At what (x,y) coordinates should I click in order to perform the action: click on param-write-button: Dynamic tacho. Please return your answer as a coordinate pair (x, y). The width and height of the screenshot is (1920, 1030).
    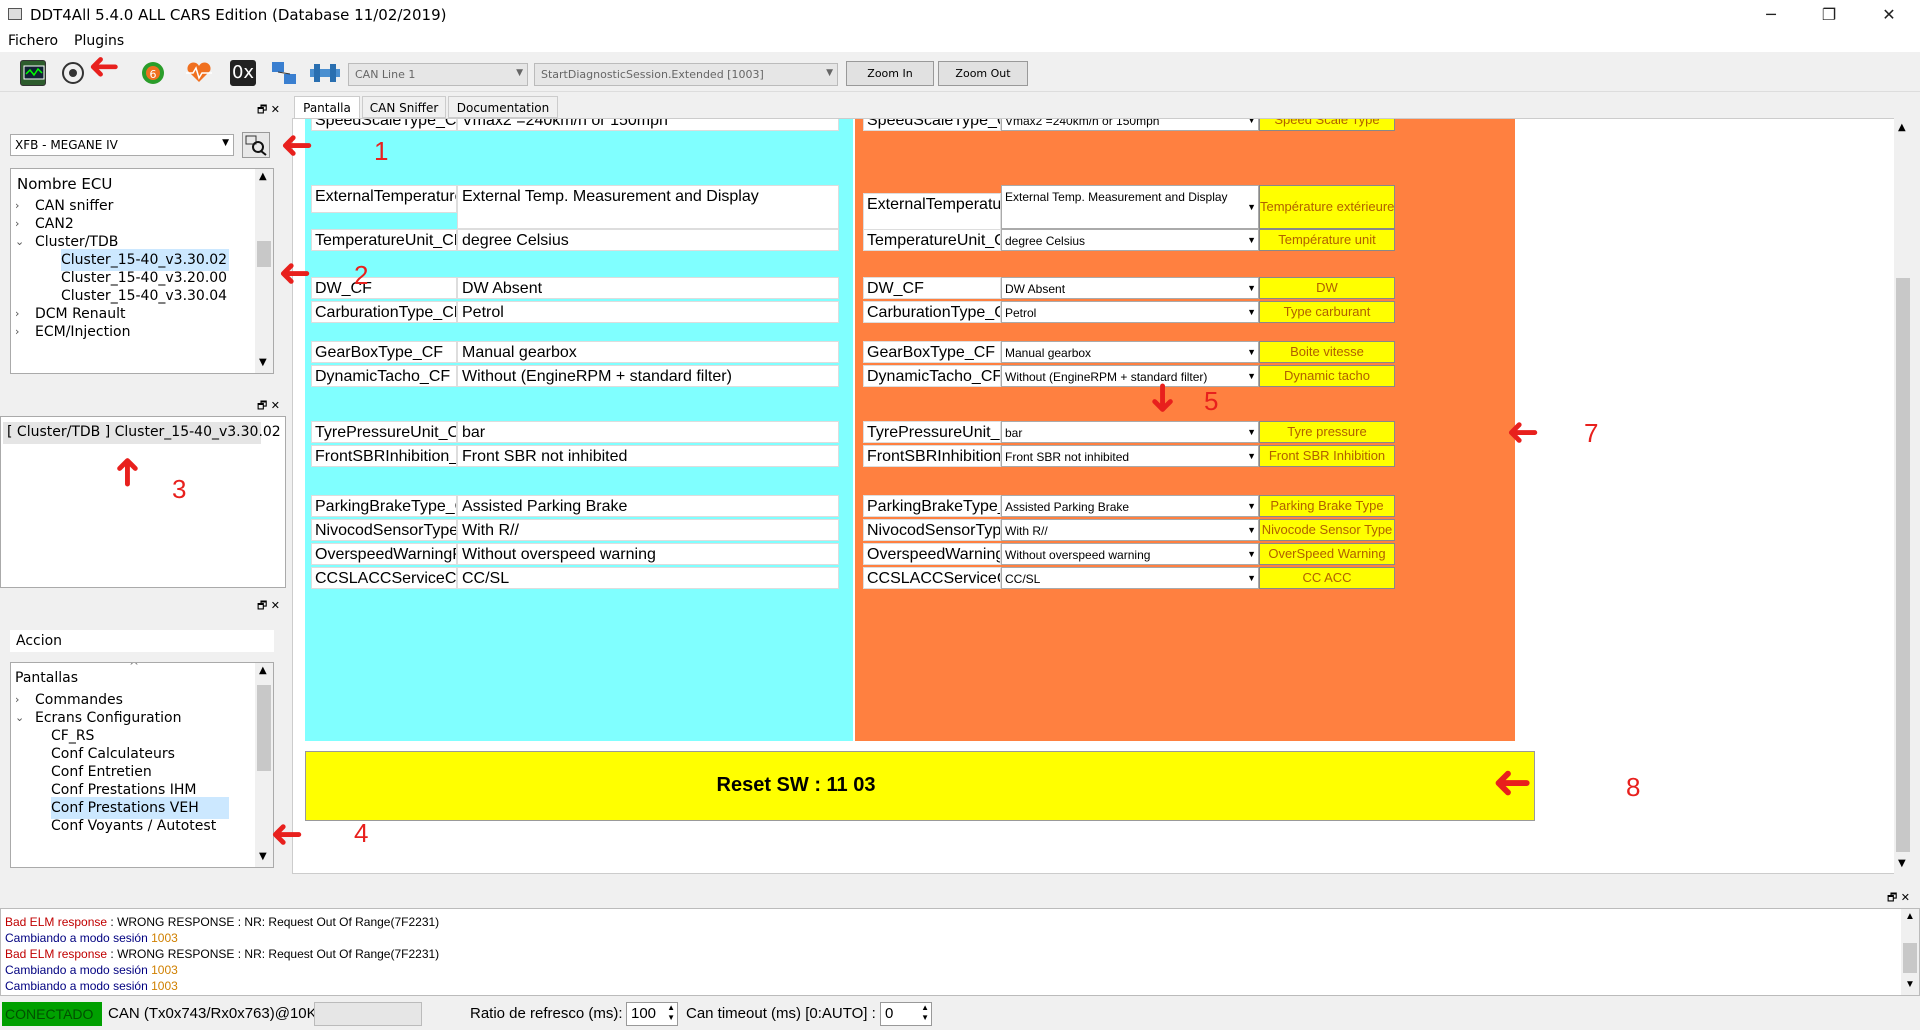
    Looking at the image, I should click on (1327, 376).